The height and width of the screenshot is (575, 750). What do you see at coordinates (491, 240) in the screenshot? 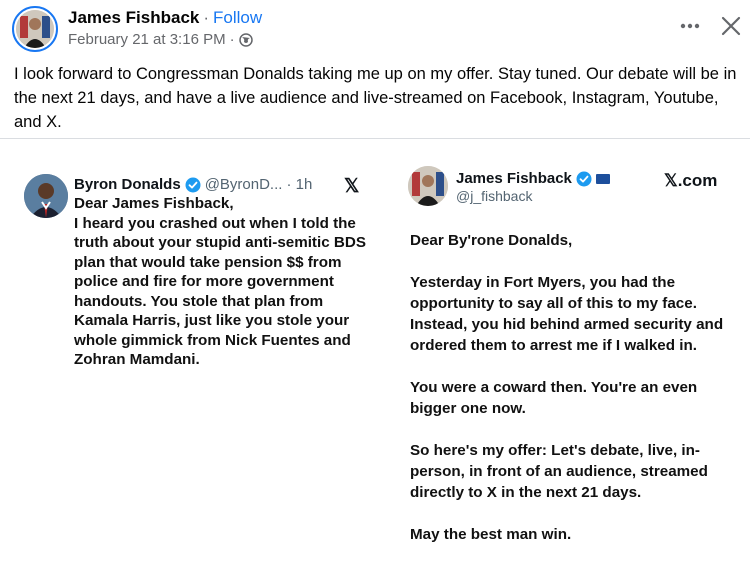
I see `right-tweet-paragraph: Dear By'rone Donalds,` at bounding box center [491, 240].